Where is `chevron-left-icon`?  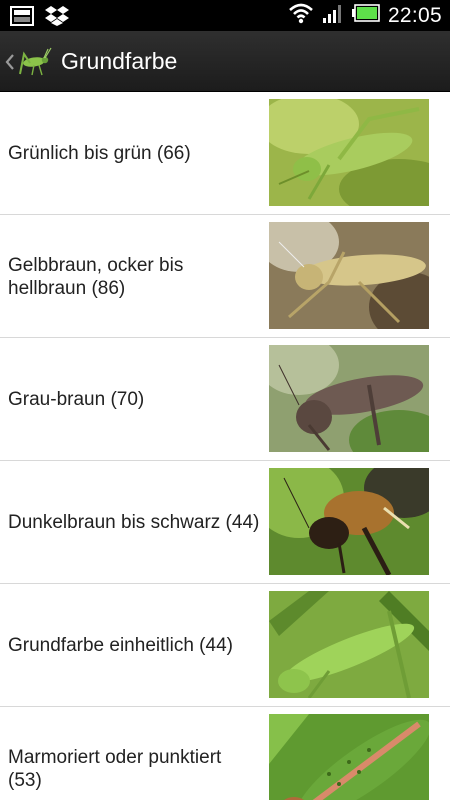 chevron-left-icon is located at coordinates (10, 62).